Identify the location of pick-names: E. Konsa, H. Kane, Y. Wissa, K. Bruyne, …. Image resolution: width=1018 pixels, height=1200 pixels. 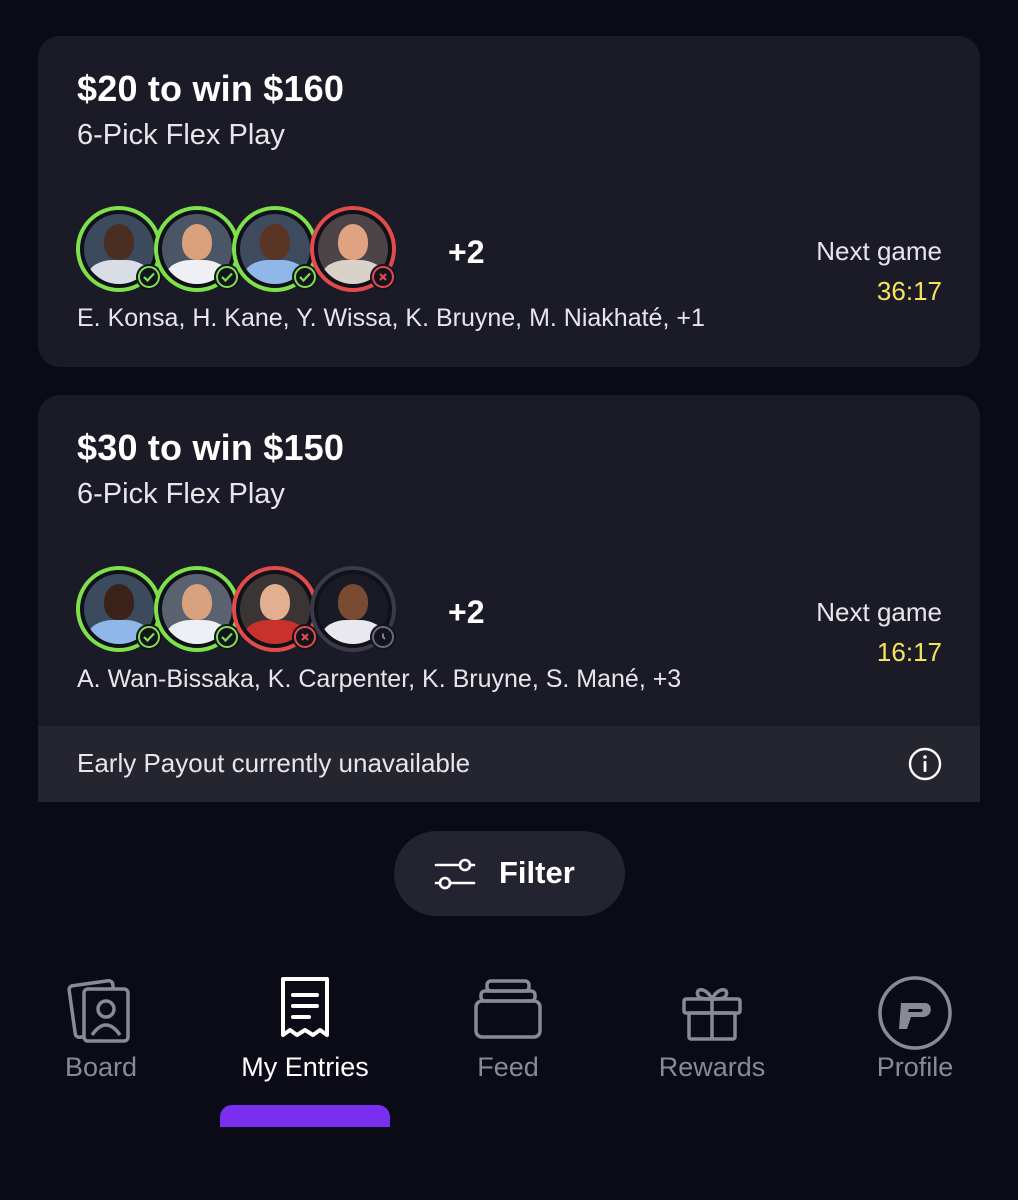
(391, 318).